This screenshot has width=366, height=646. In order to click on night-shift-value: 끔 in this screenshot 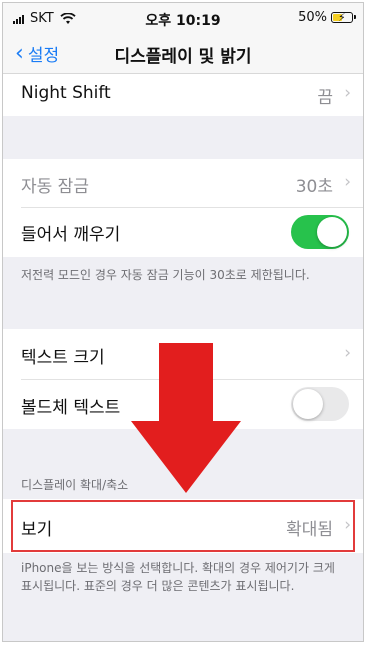, I will do `click(325, 98)`.